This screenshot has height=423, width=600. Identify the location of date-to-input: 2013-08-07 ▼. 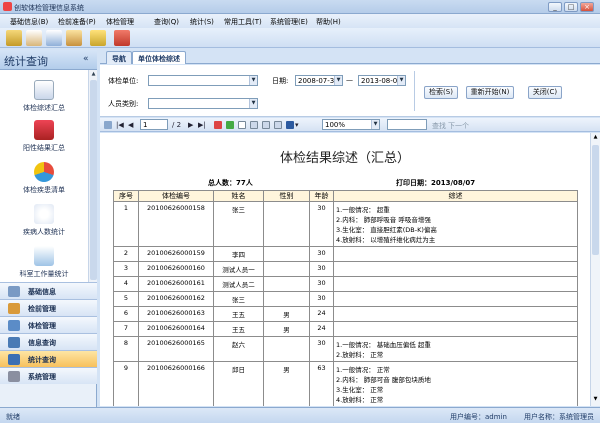
(382, 80).